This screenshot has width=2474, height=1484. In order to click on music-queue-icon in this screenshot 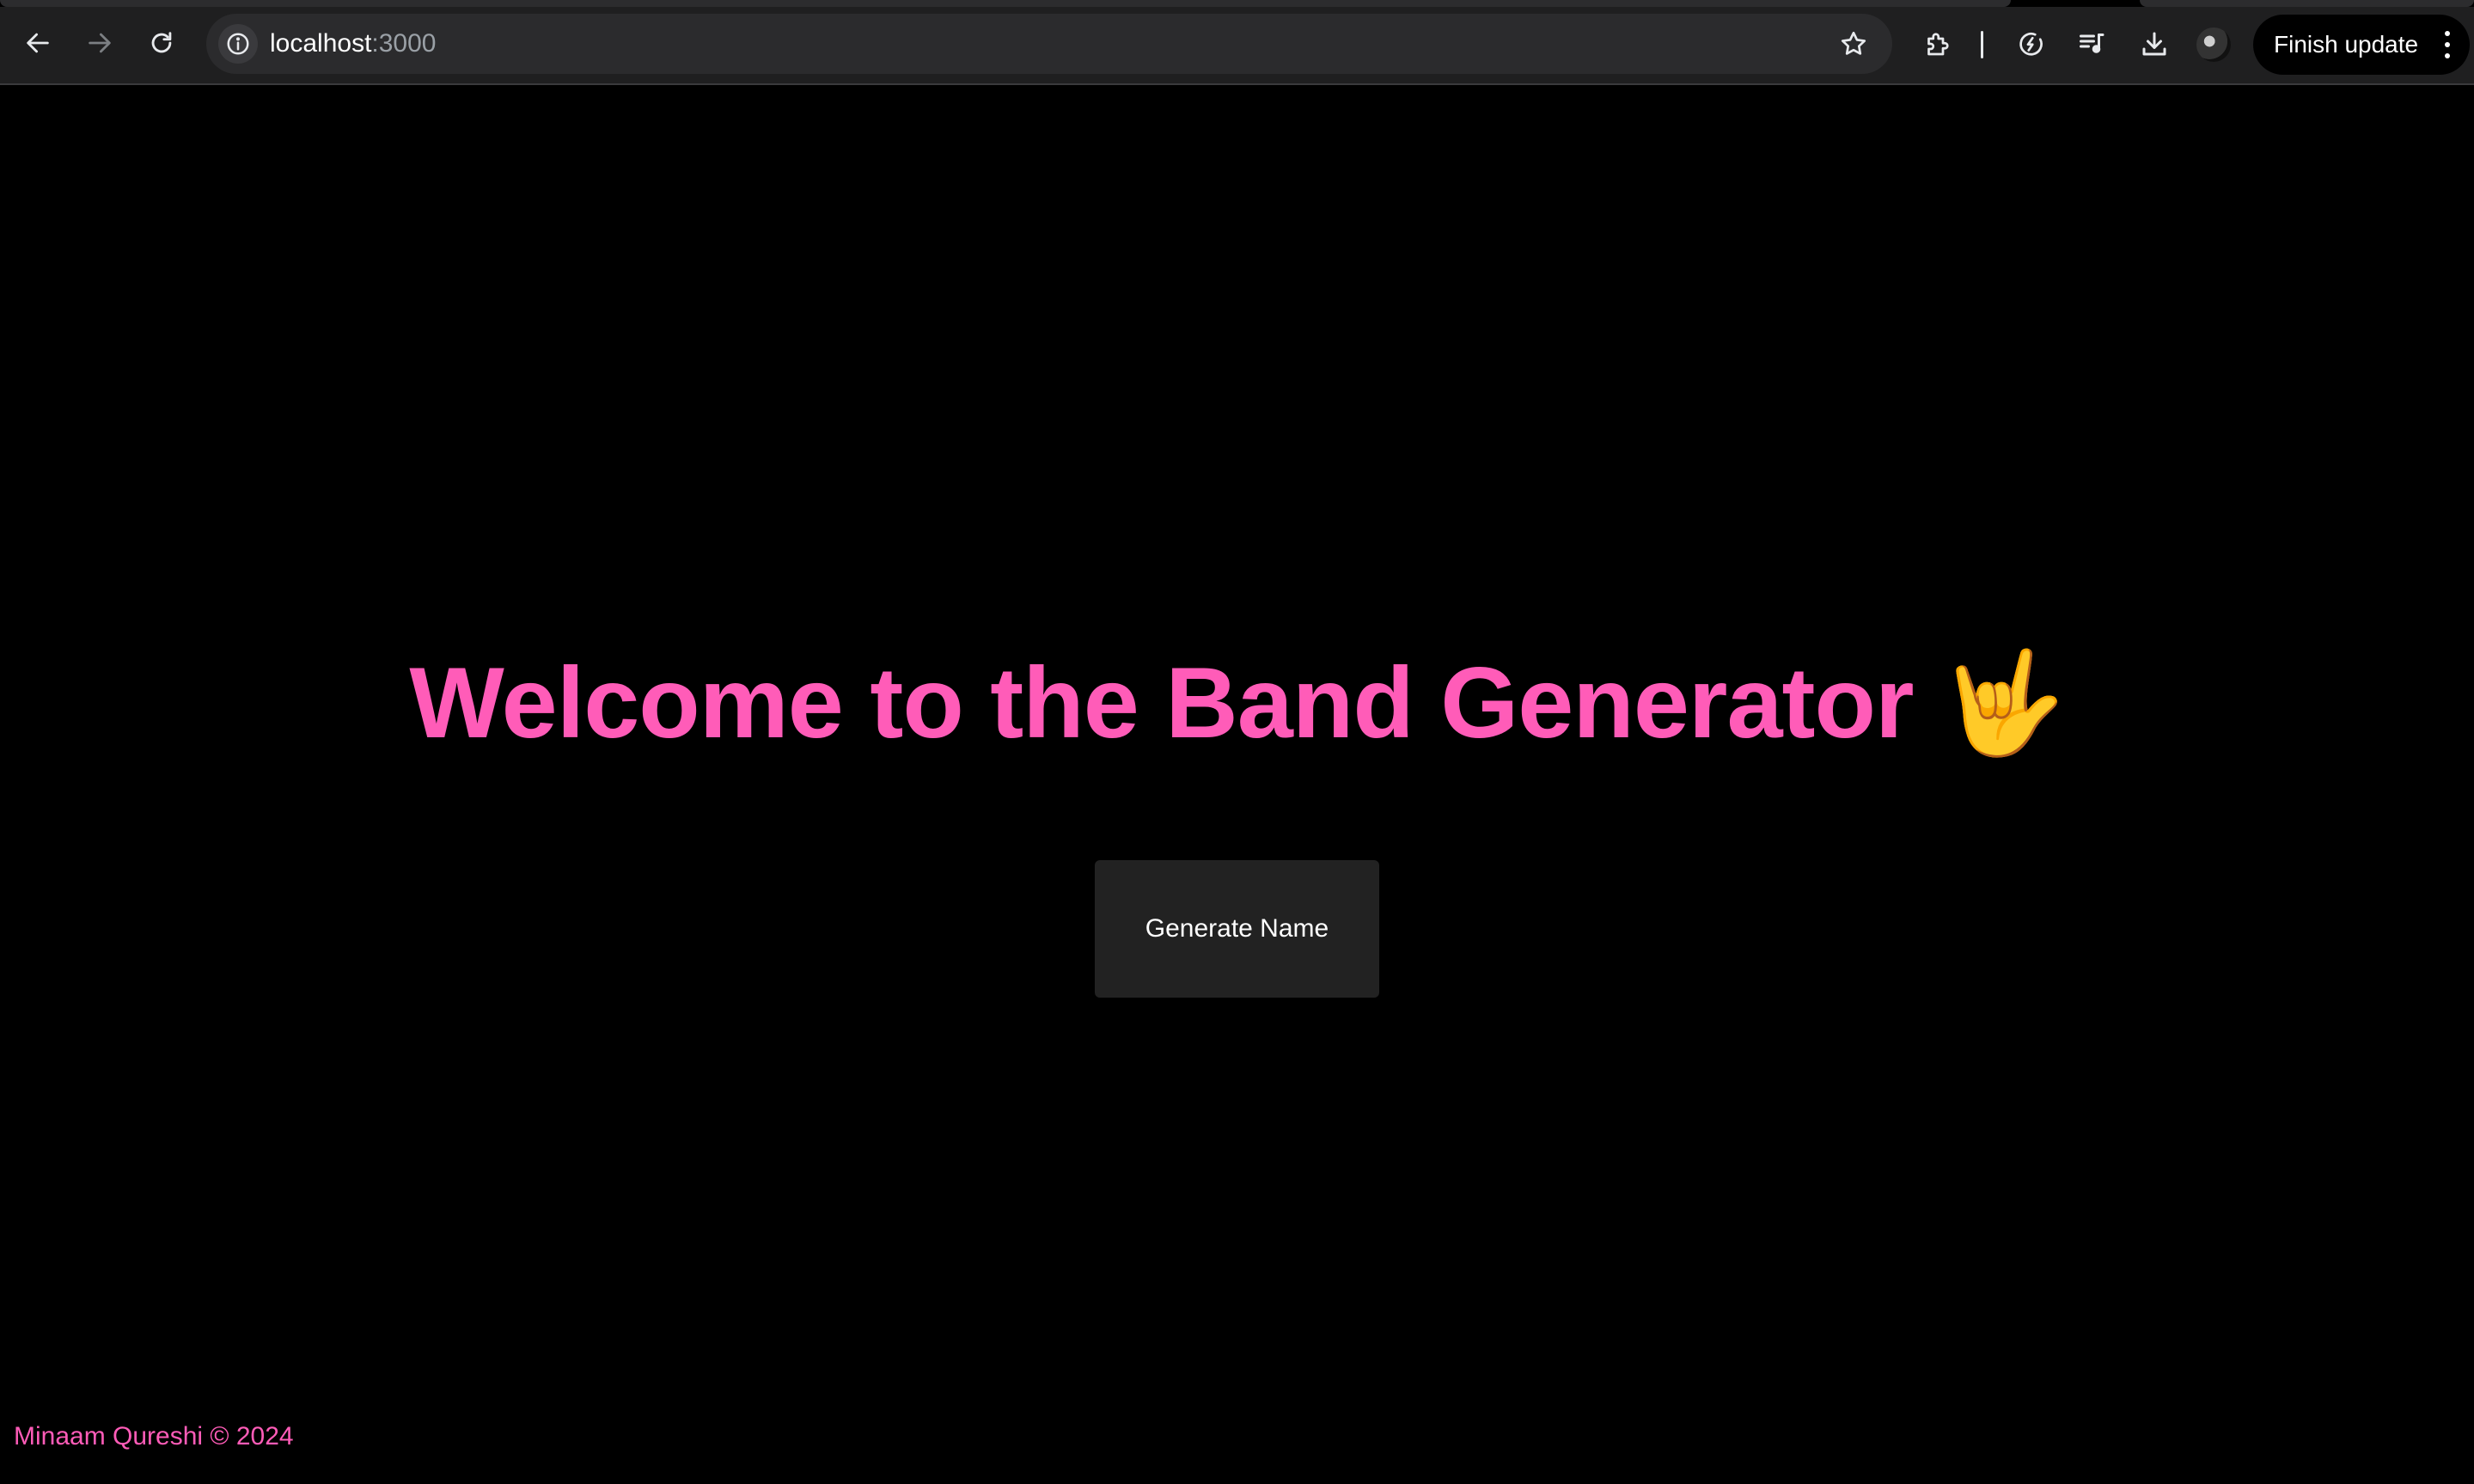, I will do `click(2092, 43)`.